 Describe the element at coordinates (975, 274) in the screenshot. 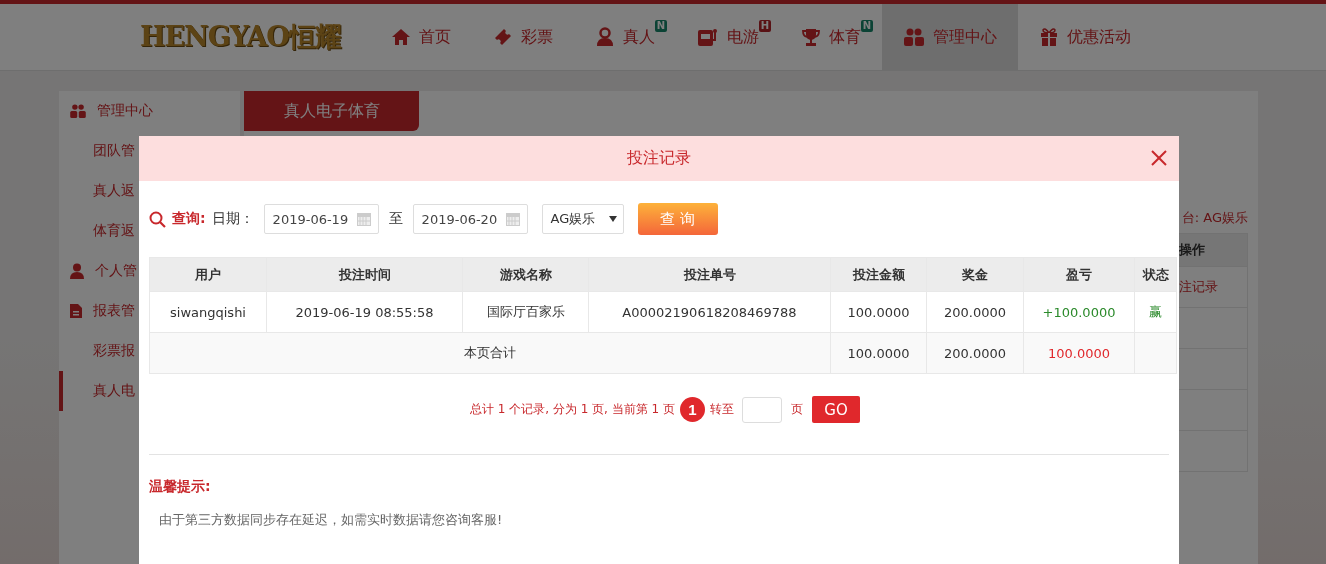

I see `column-header: 奖金` at that location.